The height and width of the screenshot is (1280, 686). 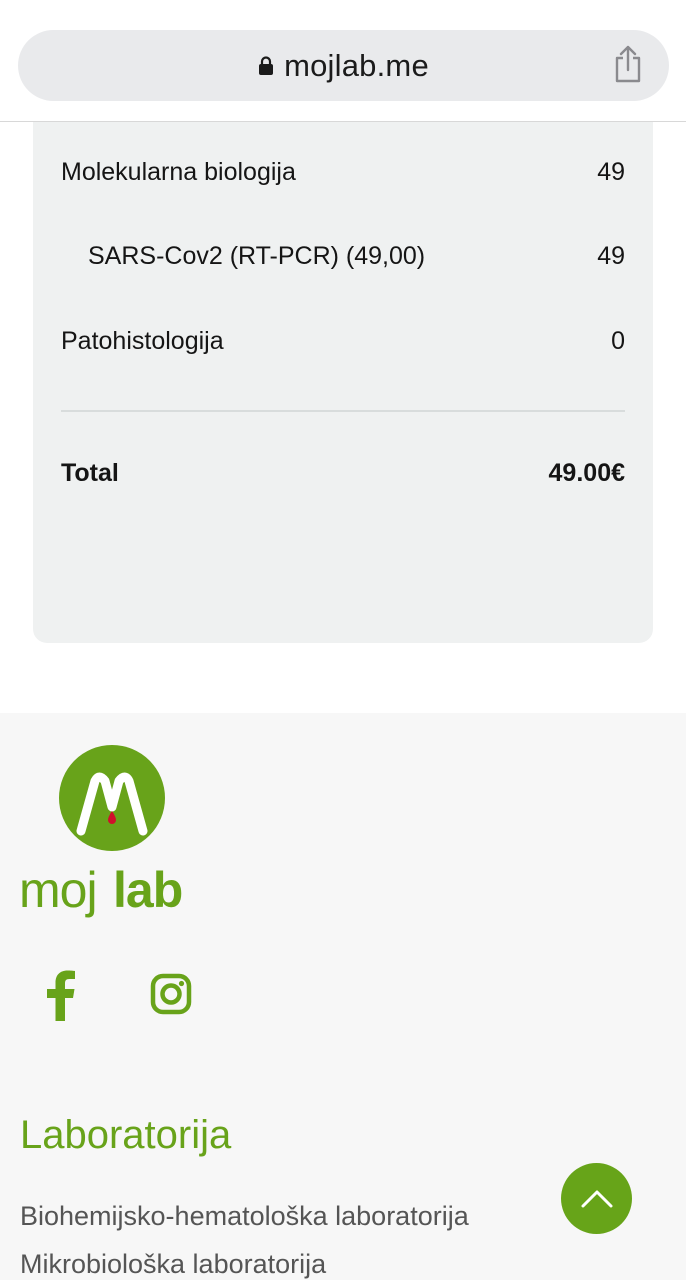 What do you see at coordinates (244, 1216) in the screenshot?
I see `footer-link-biohemijsko: Biohemijsko-hematološka laboratorija` at bounding box center [244, 1216].